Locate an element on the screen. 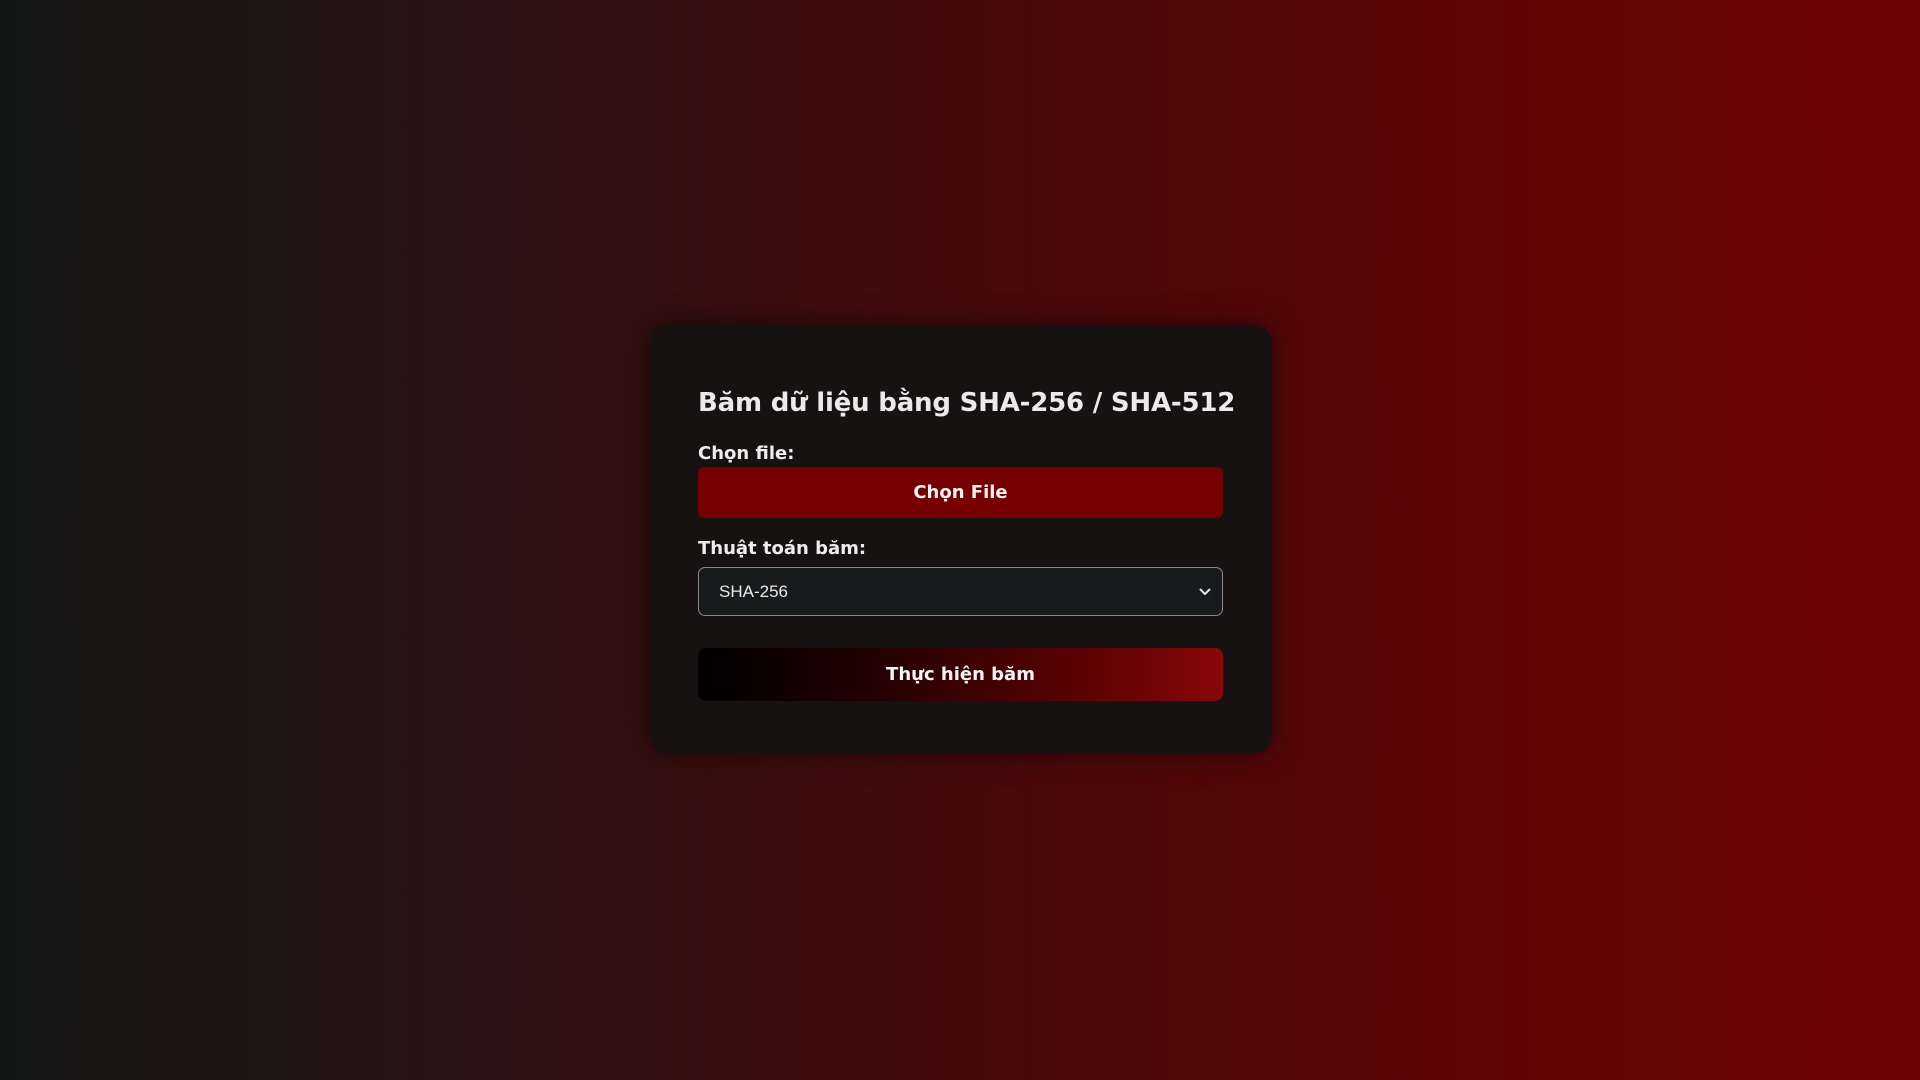 This screenshot has height=1080, width=1920. hash-submit-button: Thực hiện băm is located at coordinates (960, 674).